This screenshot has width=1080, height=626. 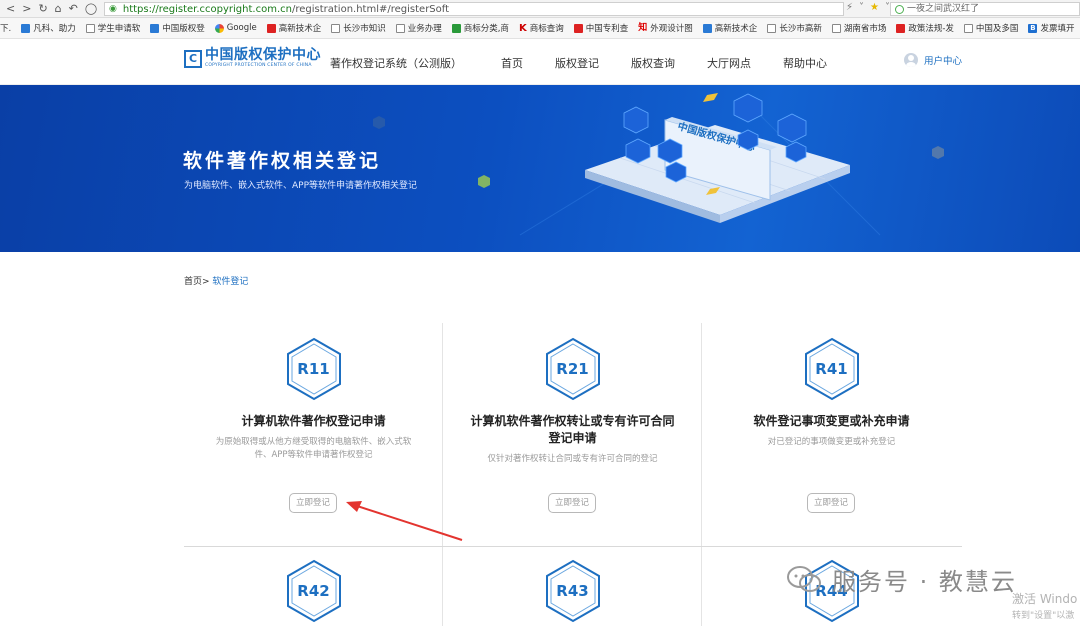 I want to click on bookmark-item: B 发票填开, so click(x=1051, y=28).